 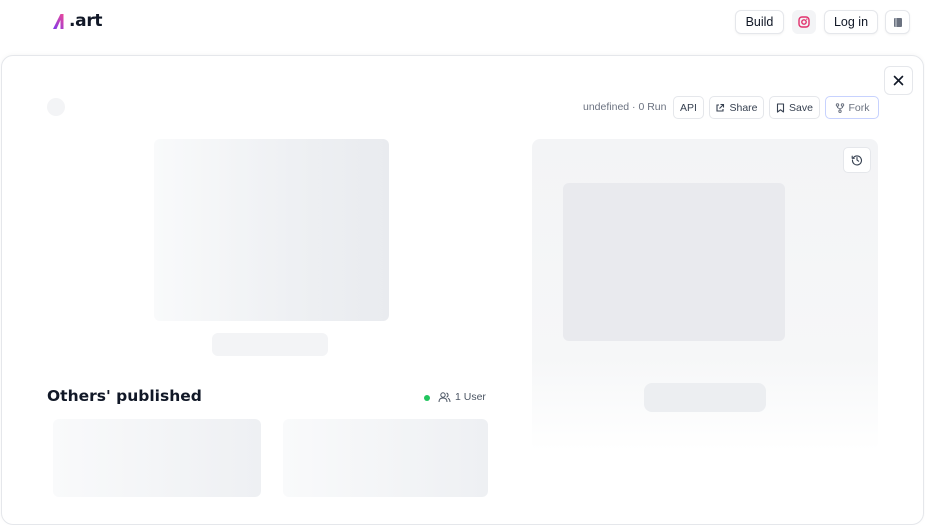 I want to click on history-button, so click(x=857, y=160).